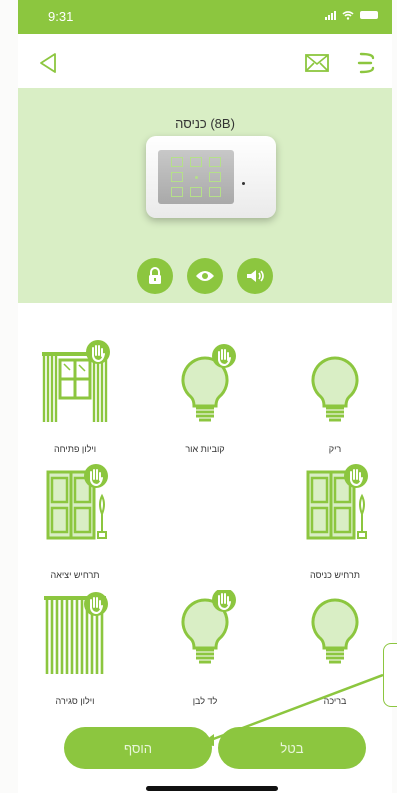  Describe the element at coordinates (205, 449) in the screenshot. I see `scene-label: קוביות אור` at that location.